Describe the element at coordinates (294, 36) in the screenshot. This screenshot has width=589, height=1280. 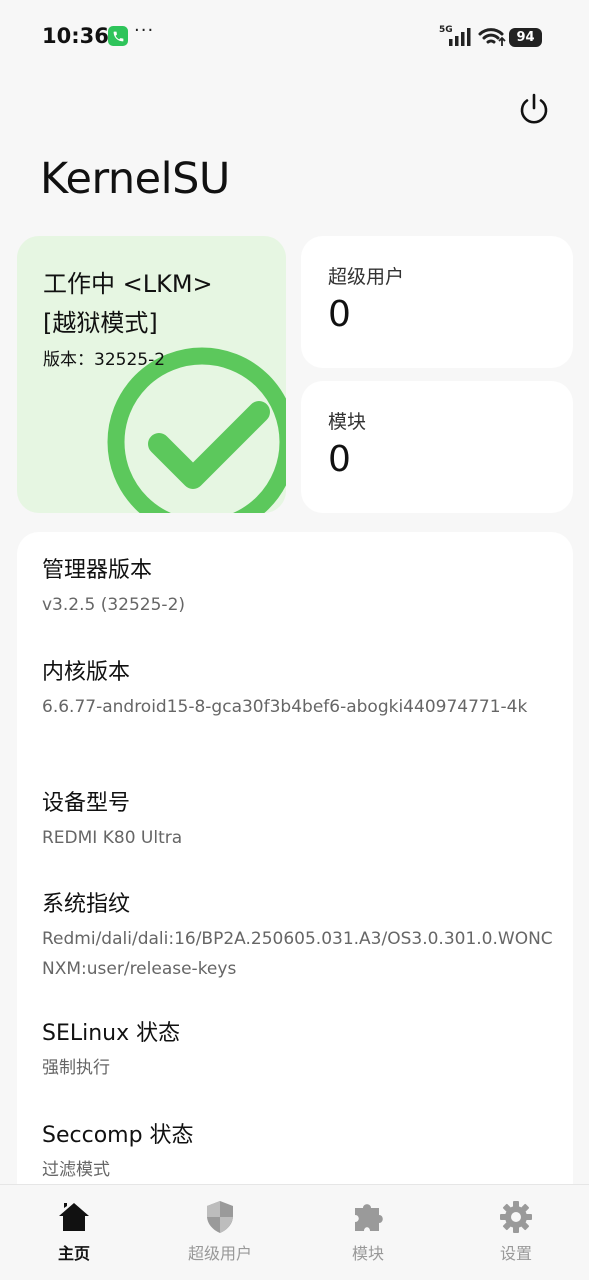
I see `status-bar: 10:36 ··· 5G 94` at that location.